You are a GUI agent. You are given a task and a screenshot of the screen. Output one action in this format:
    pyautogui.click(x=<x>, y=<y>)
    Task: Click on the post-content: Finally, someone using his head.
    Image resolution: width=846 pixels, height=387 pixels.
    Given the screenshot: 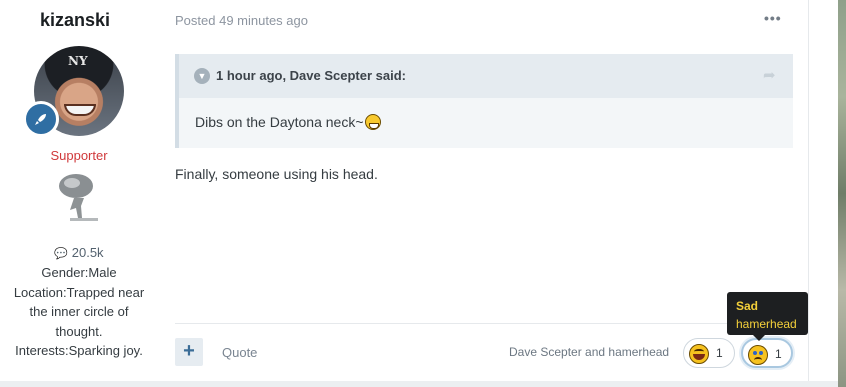 What is the action you would take?
    pyautogui.click(x=276, y=174)
    